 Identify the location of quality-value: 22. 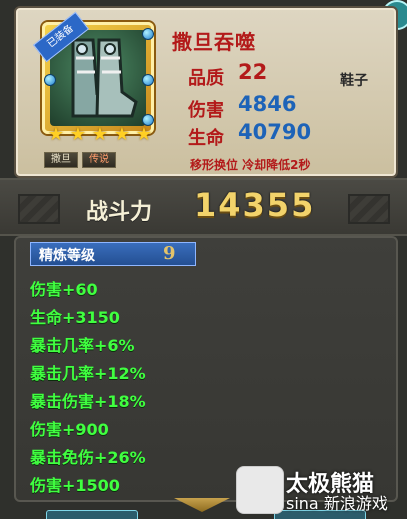
(253, 72).